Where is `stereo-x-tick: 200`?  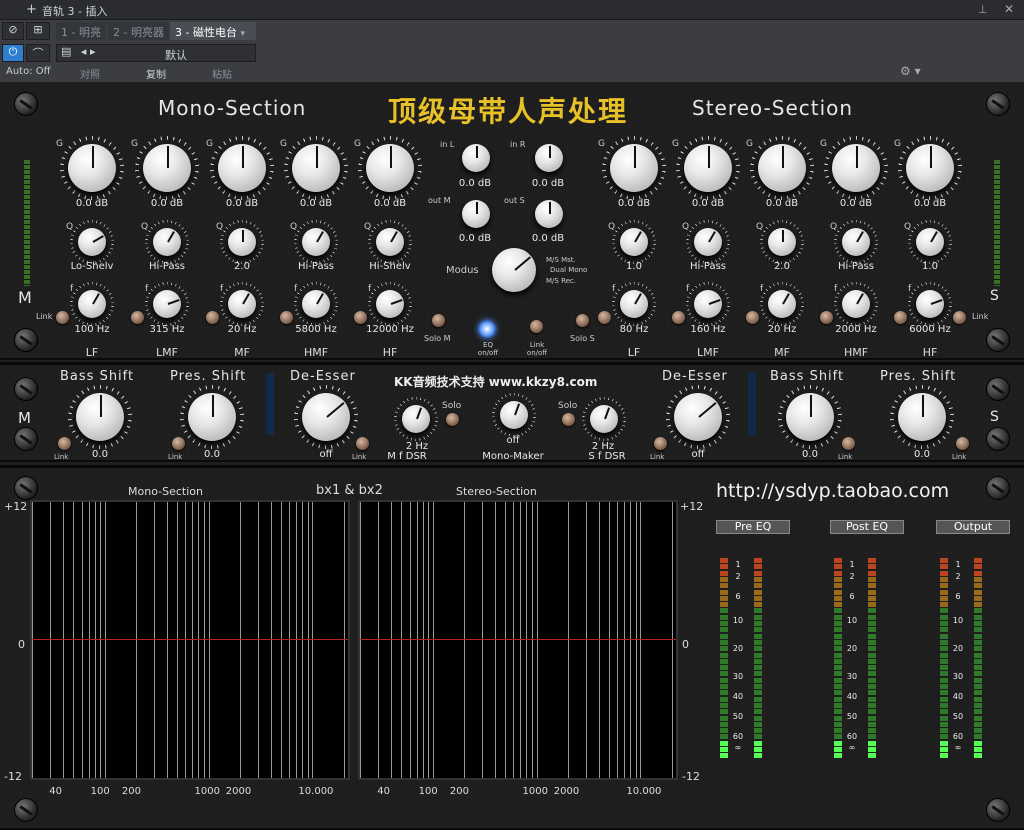 stereo-x-tick: 200 is located at coordinates (459, 791).